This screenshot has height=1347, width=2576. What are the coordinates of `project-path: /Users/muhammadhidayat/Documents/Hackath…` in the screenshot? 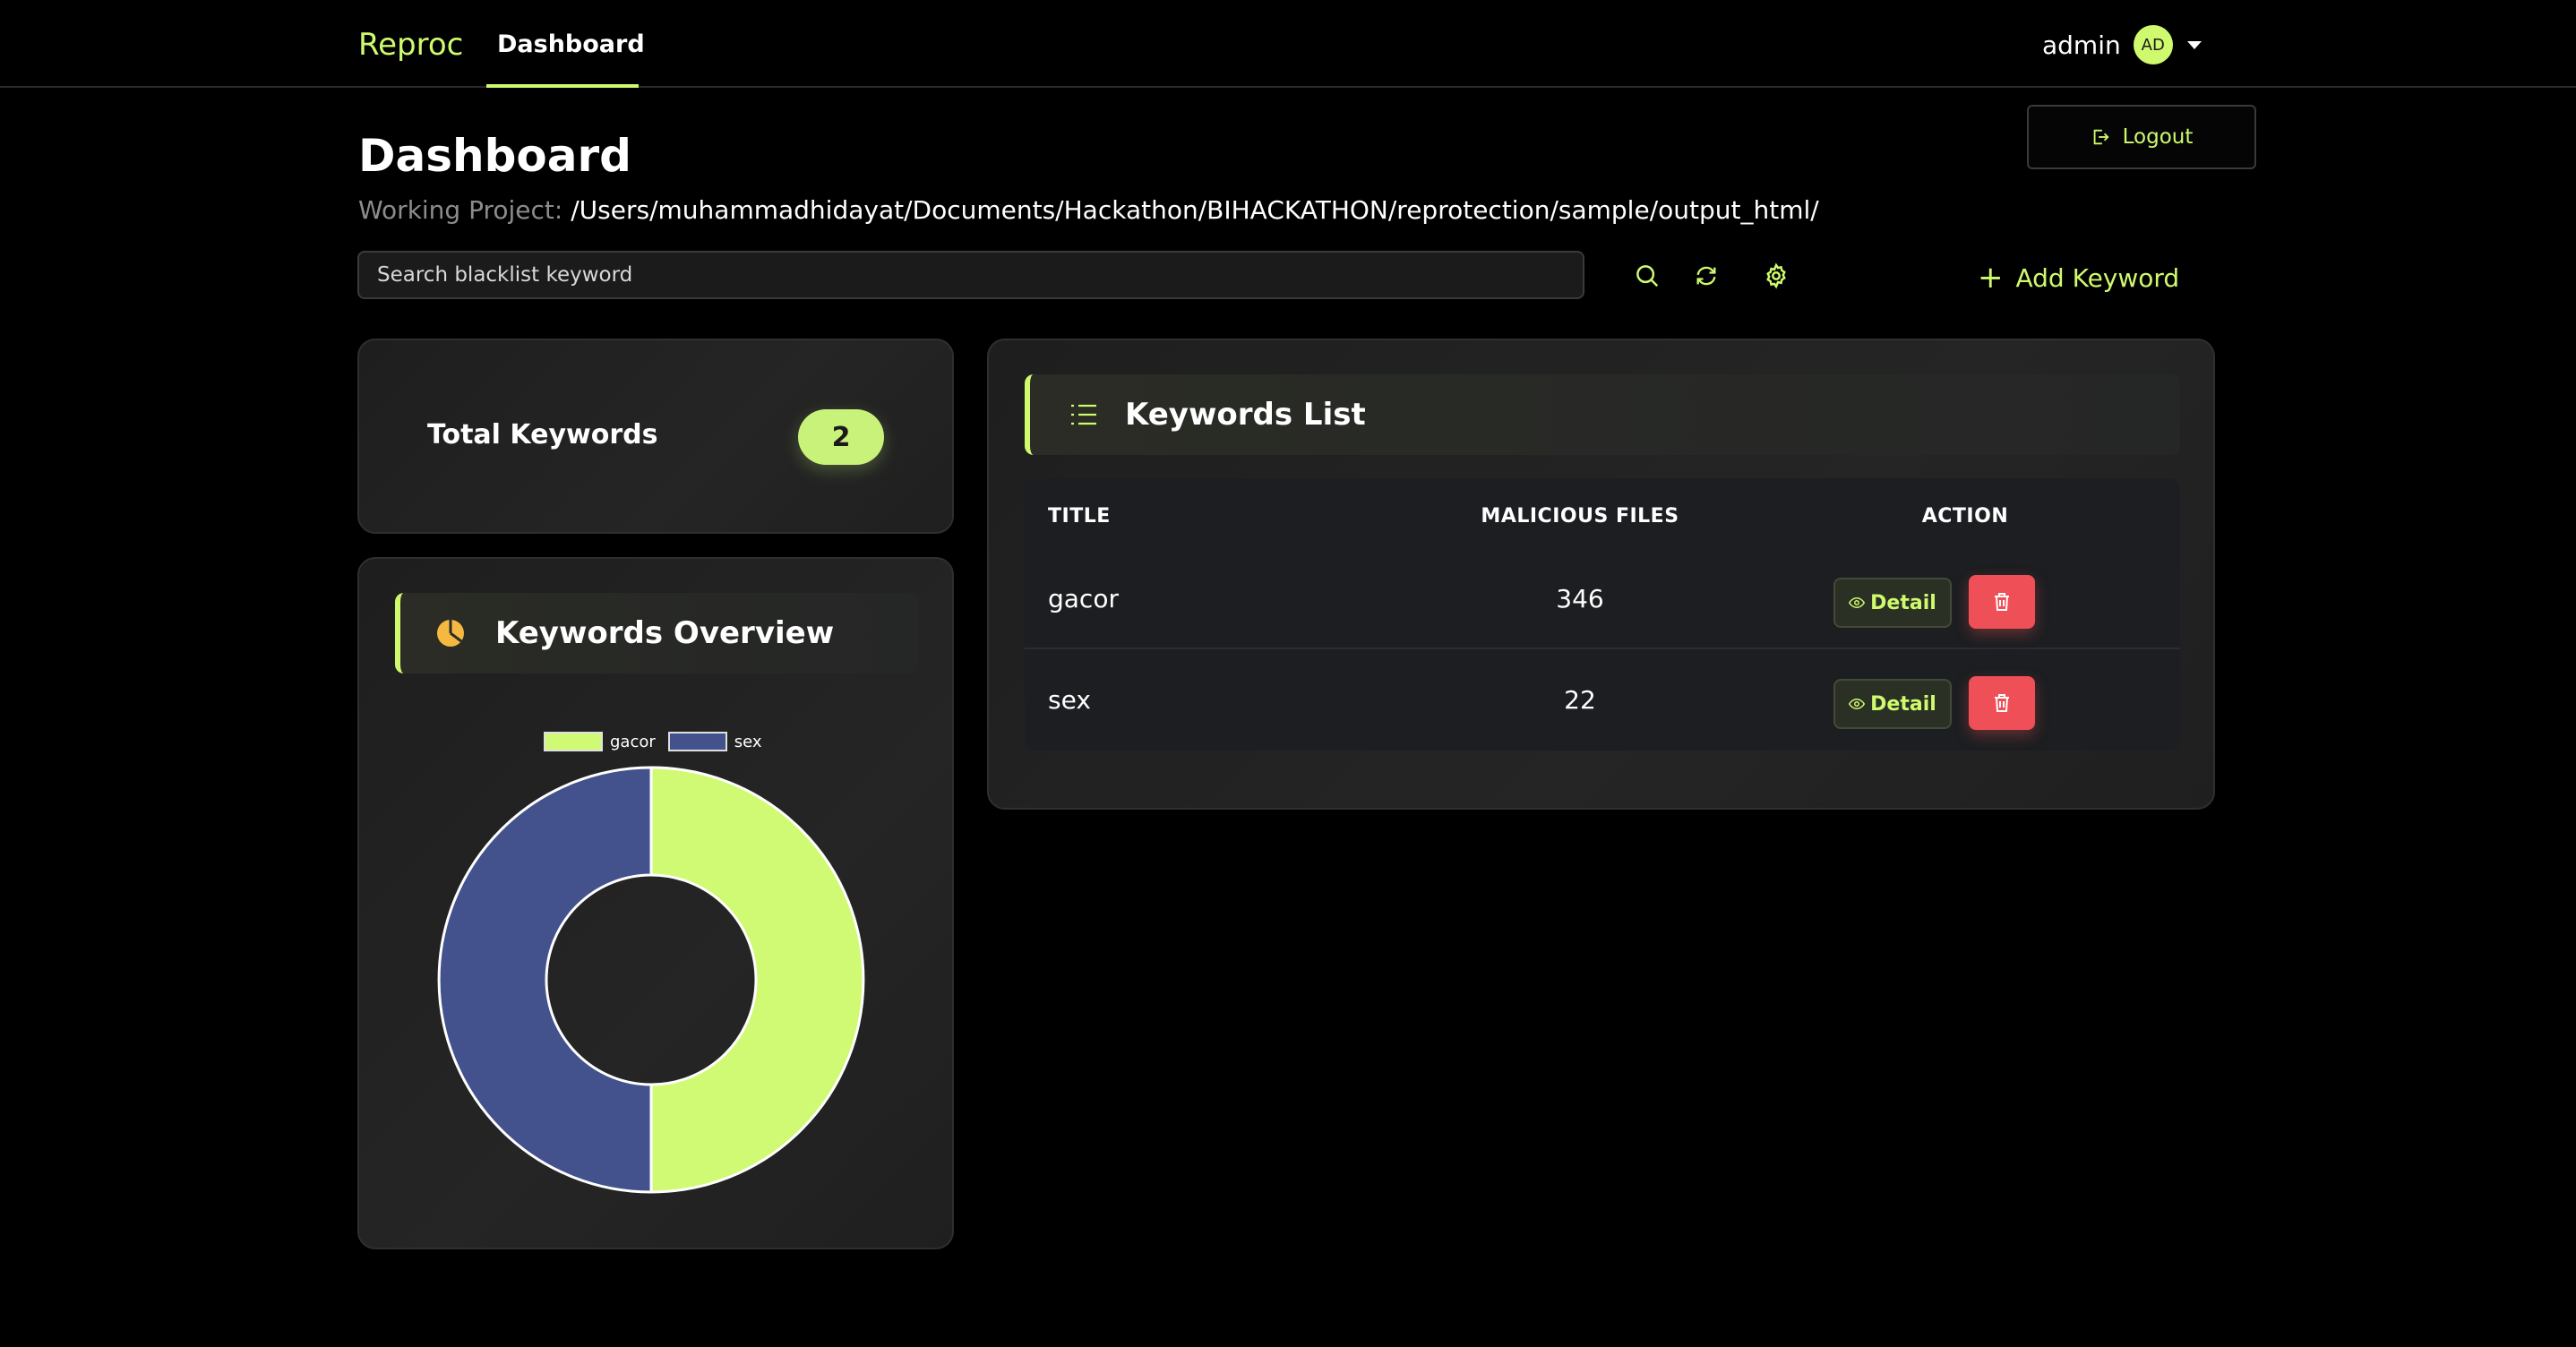 It's located at (1195, 210).